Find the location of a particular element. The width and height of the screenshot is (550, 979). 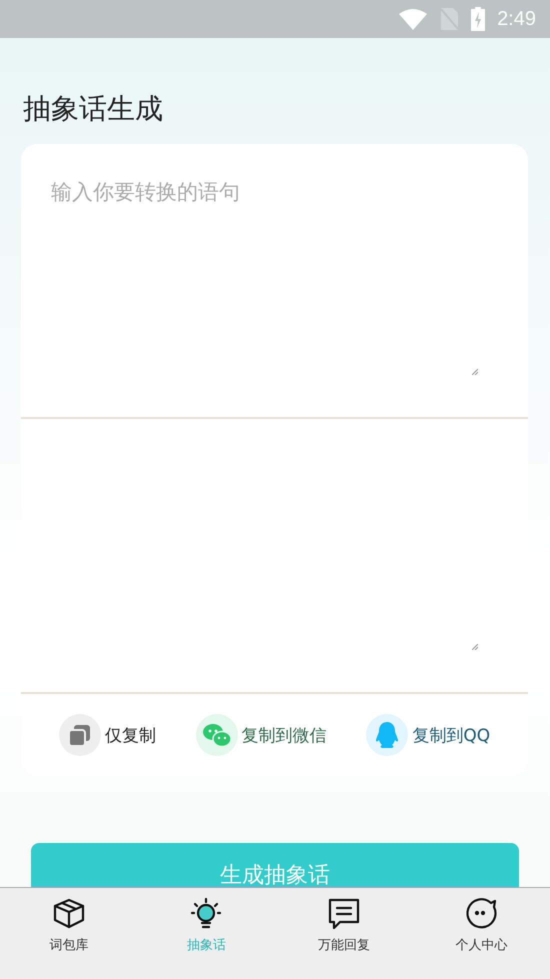

nav-tab: 词包库 is located at coordinates (69, 933).